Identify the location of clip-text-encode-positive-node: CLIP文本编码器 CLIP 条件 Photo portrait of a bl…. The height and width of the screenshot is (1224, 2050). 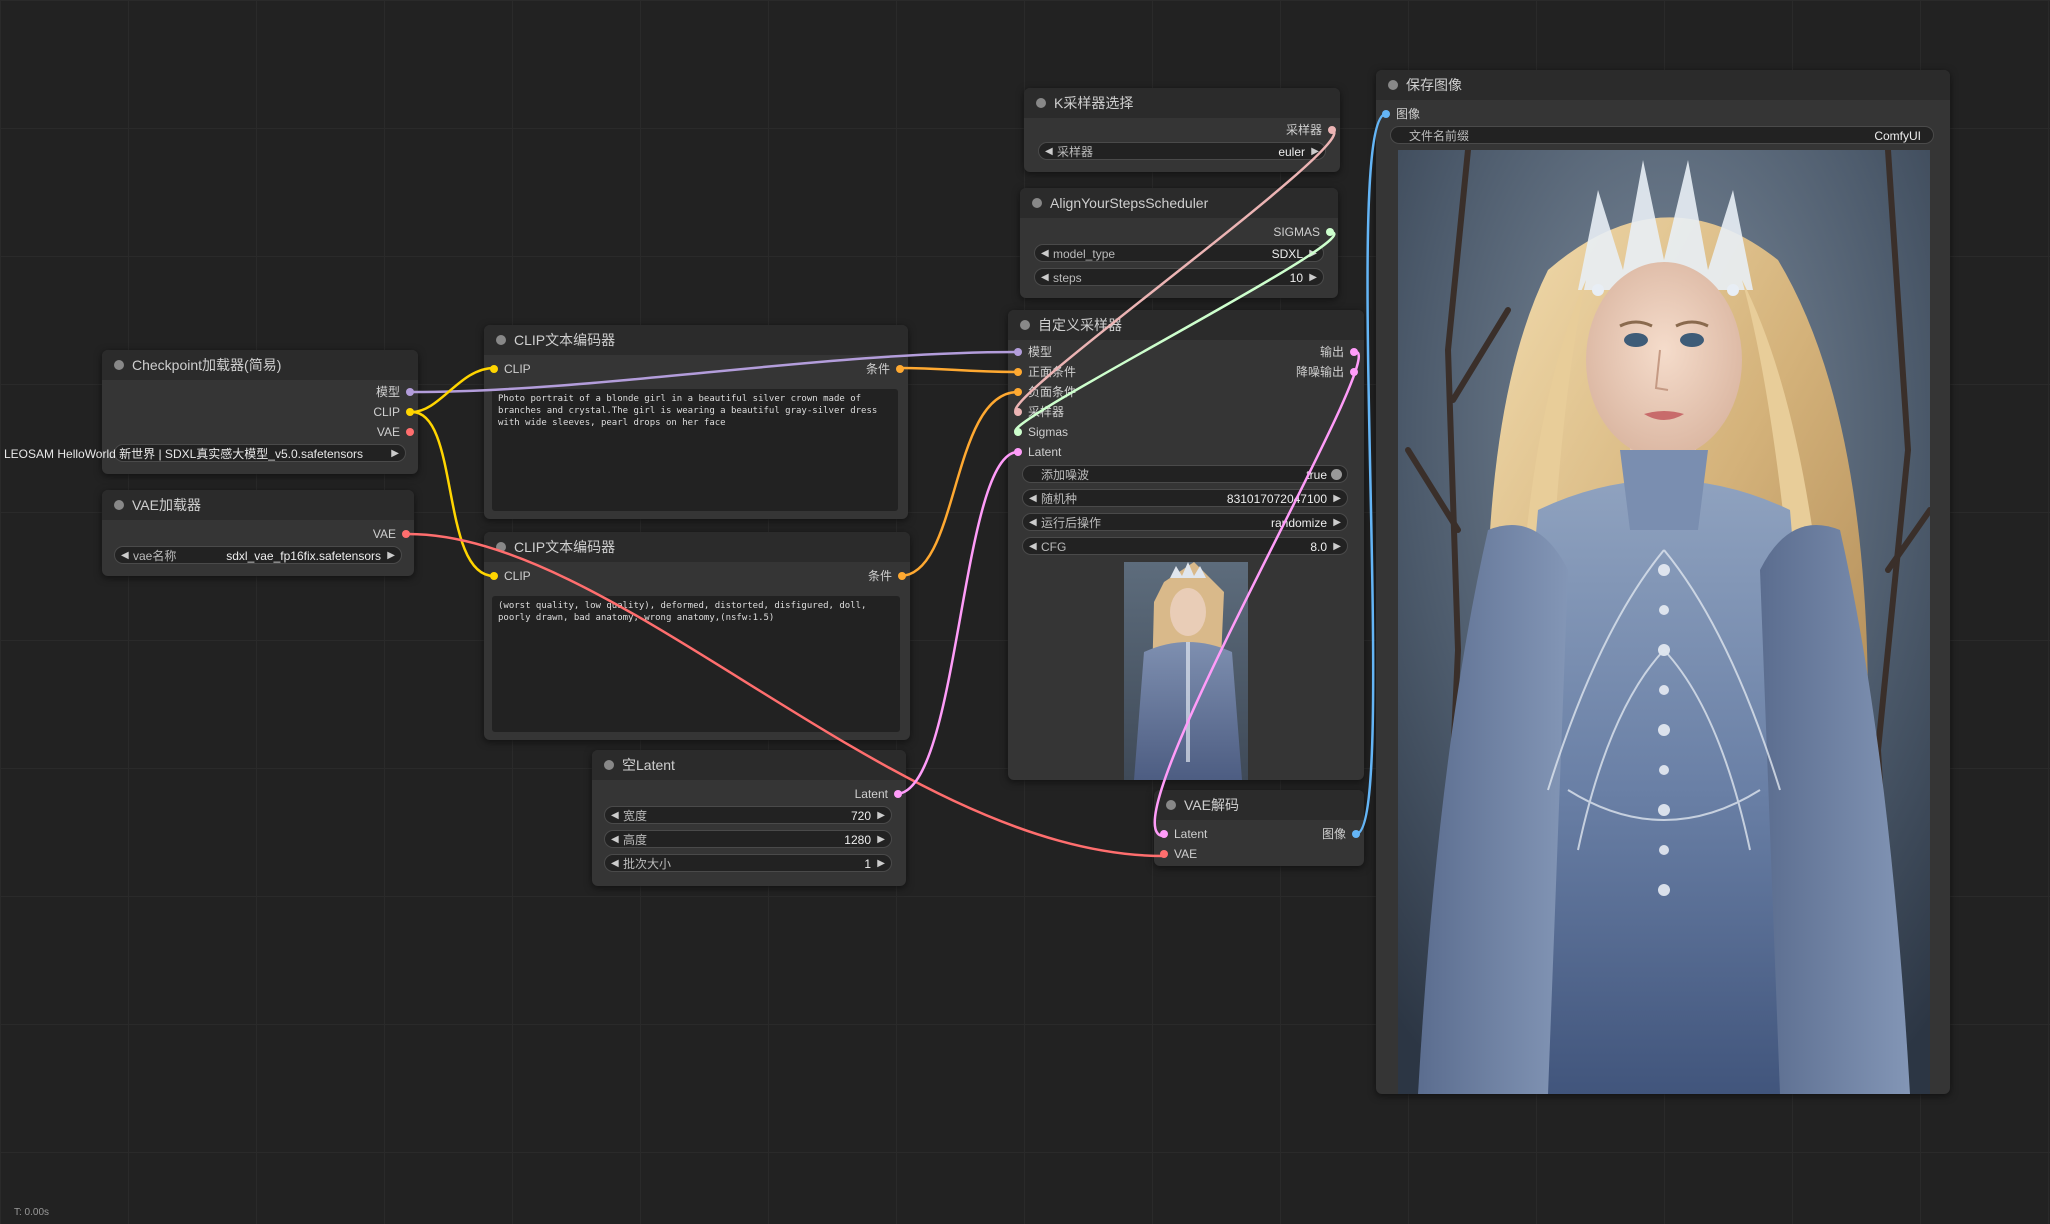
(696, 422).